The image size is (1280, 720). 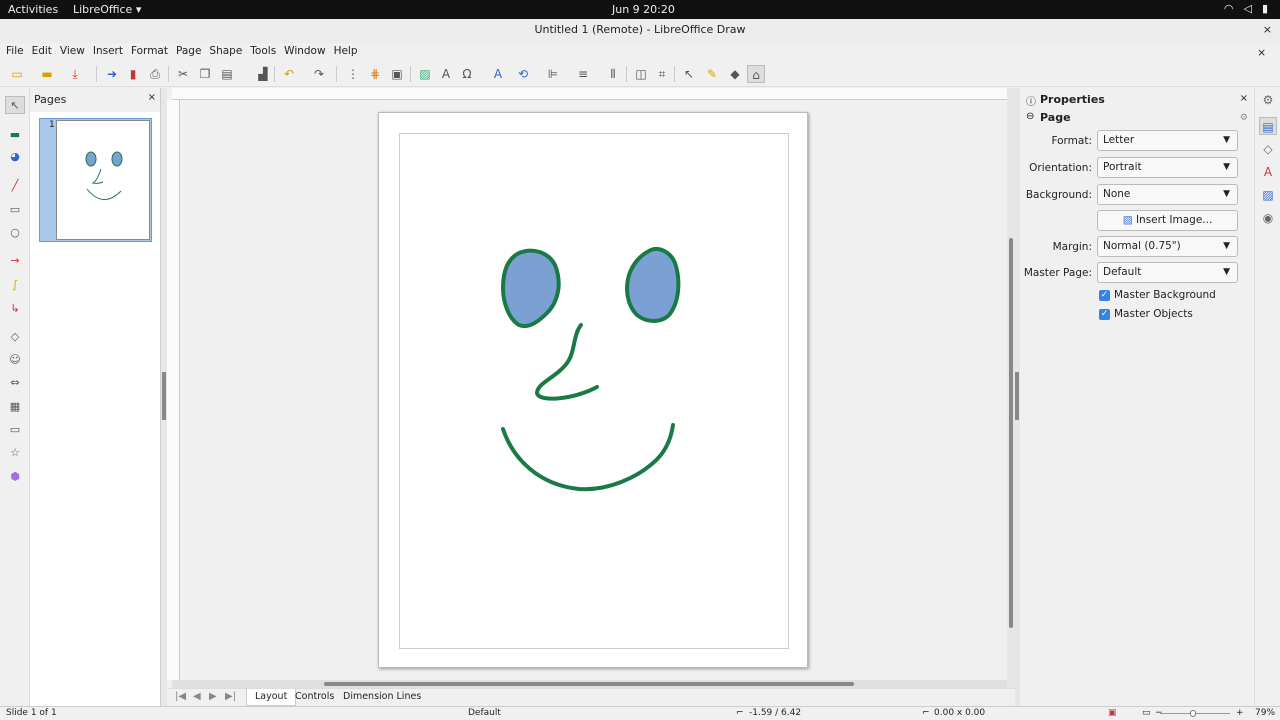 What do you see at coordinates (15, 210) in the screenshot?
I see `rectangle-tool-icon: ▭` at bounding box center [15, 210].